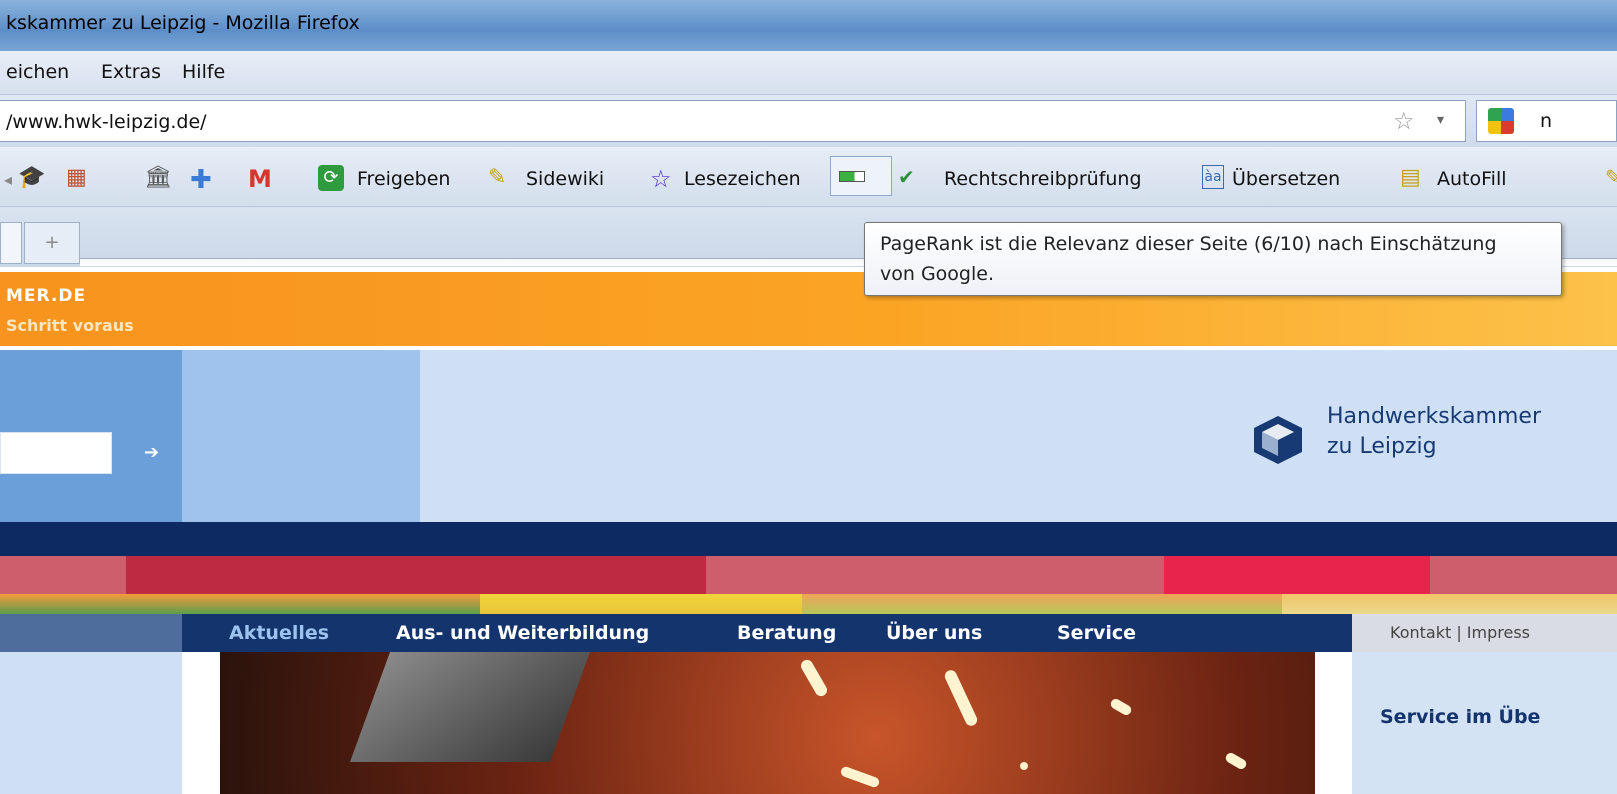 Image resolution: width=1617 pixels, height=794 pixels. What do you see at coordinates (106, 122) in the screenshot?
I see `url-text: /www.hwk-leipzig.de/` at bounding box center [106, 122].